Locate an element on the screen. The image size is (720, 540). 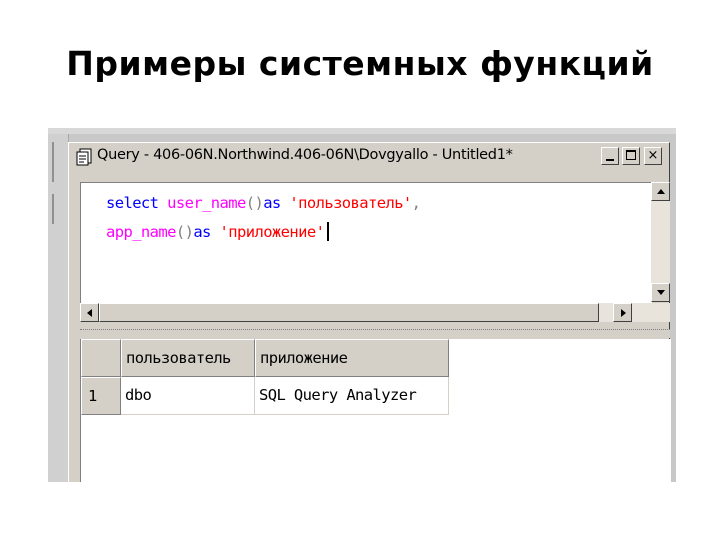
result-cell: dbo is located at coordinates (188, 396).